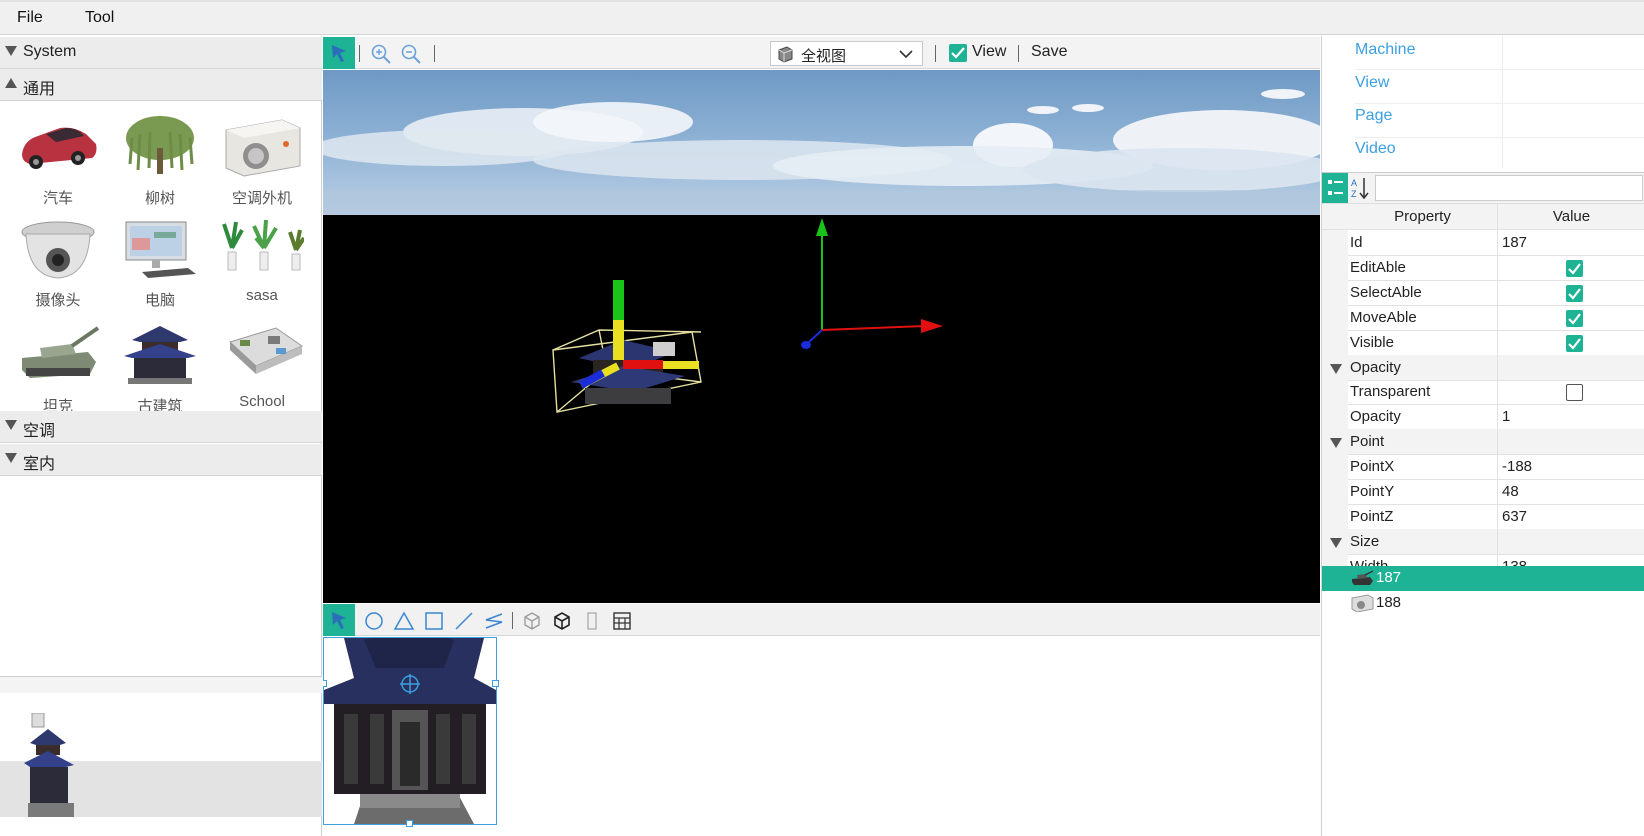 Image resolution: width=1644 pixels, height=836 pixels. Describe the element at coordinates (161, 460) in the screenshot. I see `category-indoor: 室内` at that location.